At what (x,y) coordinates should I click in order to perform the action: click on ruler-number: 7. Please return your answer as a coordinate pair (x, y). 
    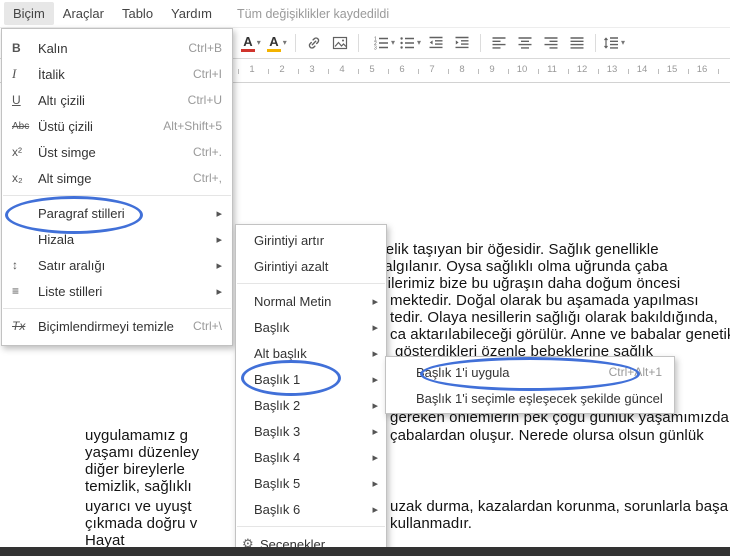
    Looking at the image, I should click on (432, 69).